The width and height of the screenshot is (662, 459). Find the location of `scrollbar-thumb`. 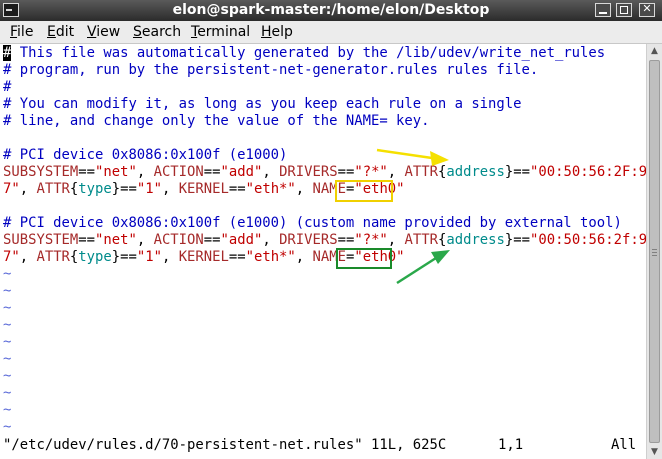

scrollbar-thumb is located at coordinates (654, 251).